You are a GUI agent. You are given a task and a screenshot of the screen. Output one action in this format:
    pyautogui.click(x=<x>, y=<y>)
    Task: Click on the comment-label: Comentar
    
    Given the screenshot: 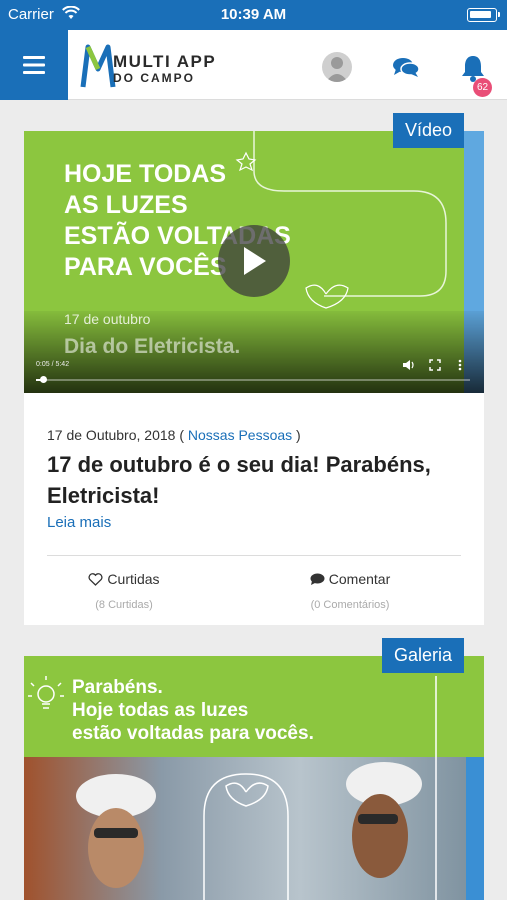 What is the action you would take?
    pyautogui.click(x=359, y=579)
    